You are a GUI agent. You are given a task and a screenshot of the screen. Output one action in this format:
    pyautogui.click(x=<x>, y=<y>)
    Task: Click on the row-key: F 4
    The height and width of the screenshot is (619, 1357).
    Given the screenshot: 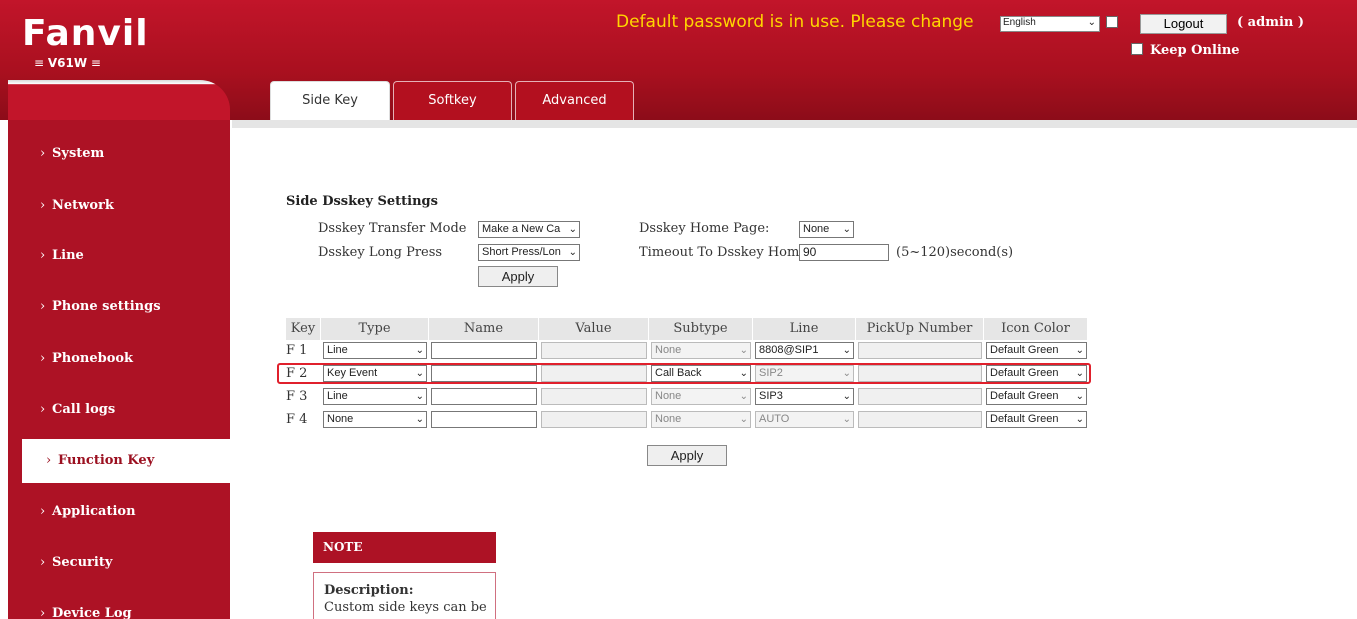 What is the action you would take?
    pyautogui.click(x=297, y=419)
    